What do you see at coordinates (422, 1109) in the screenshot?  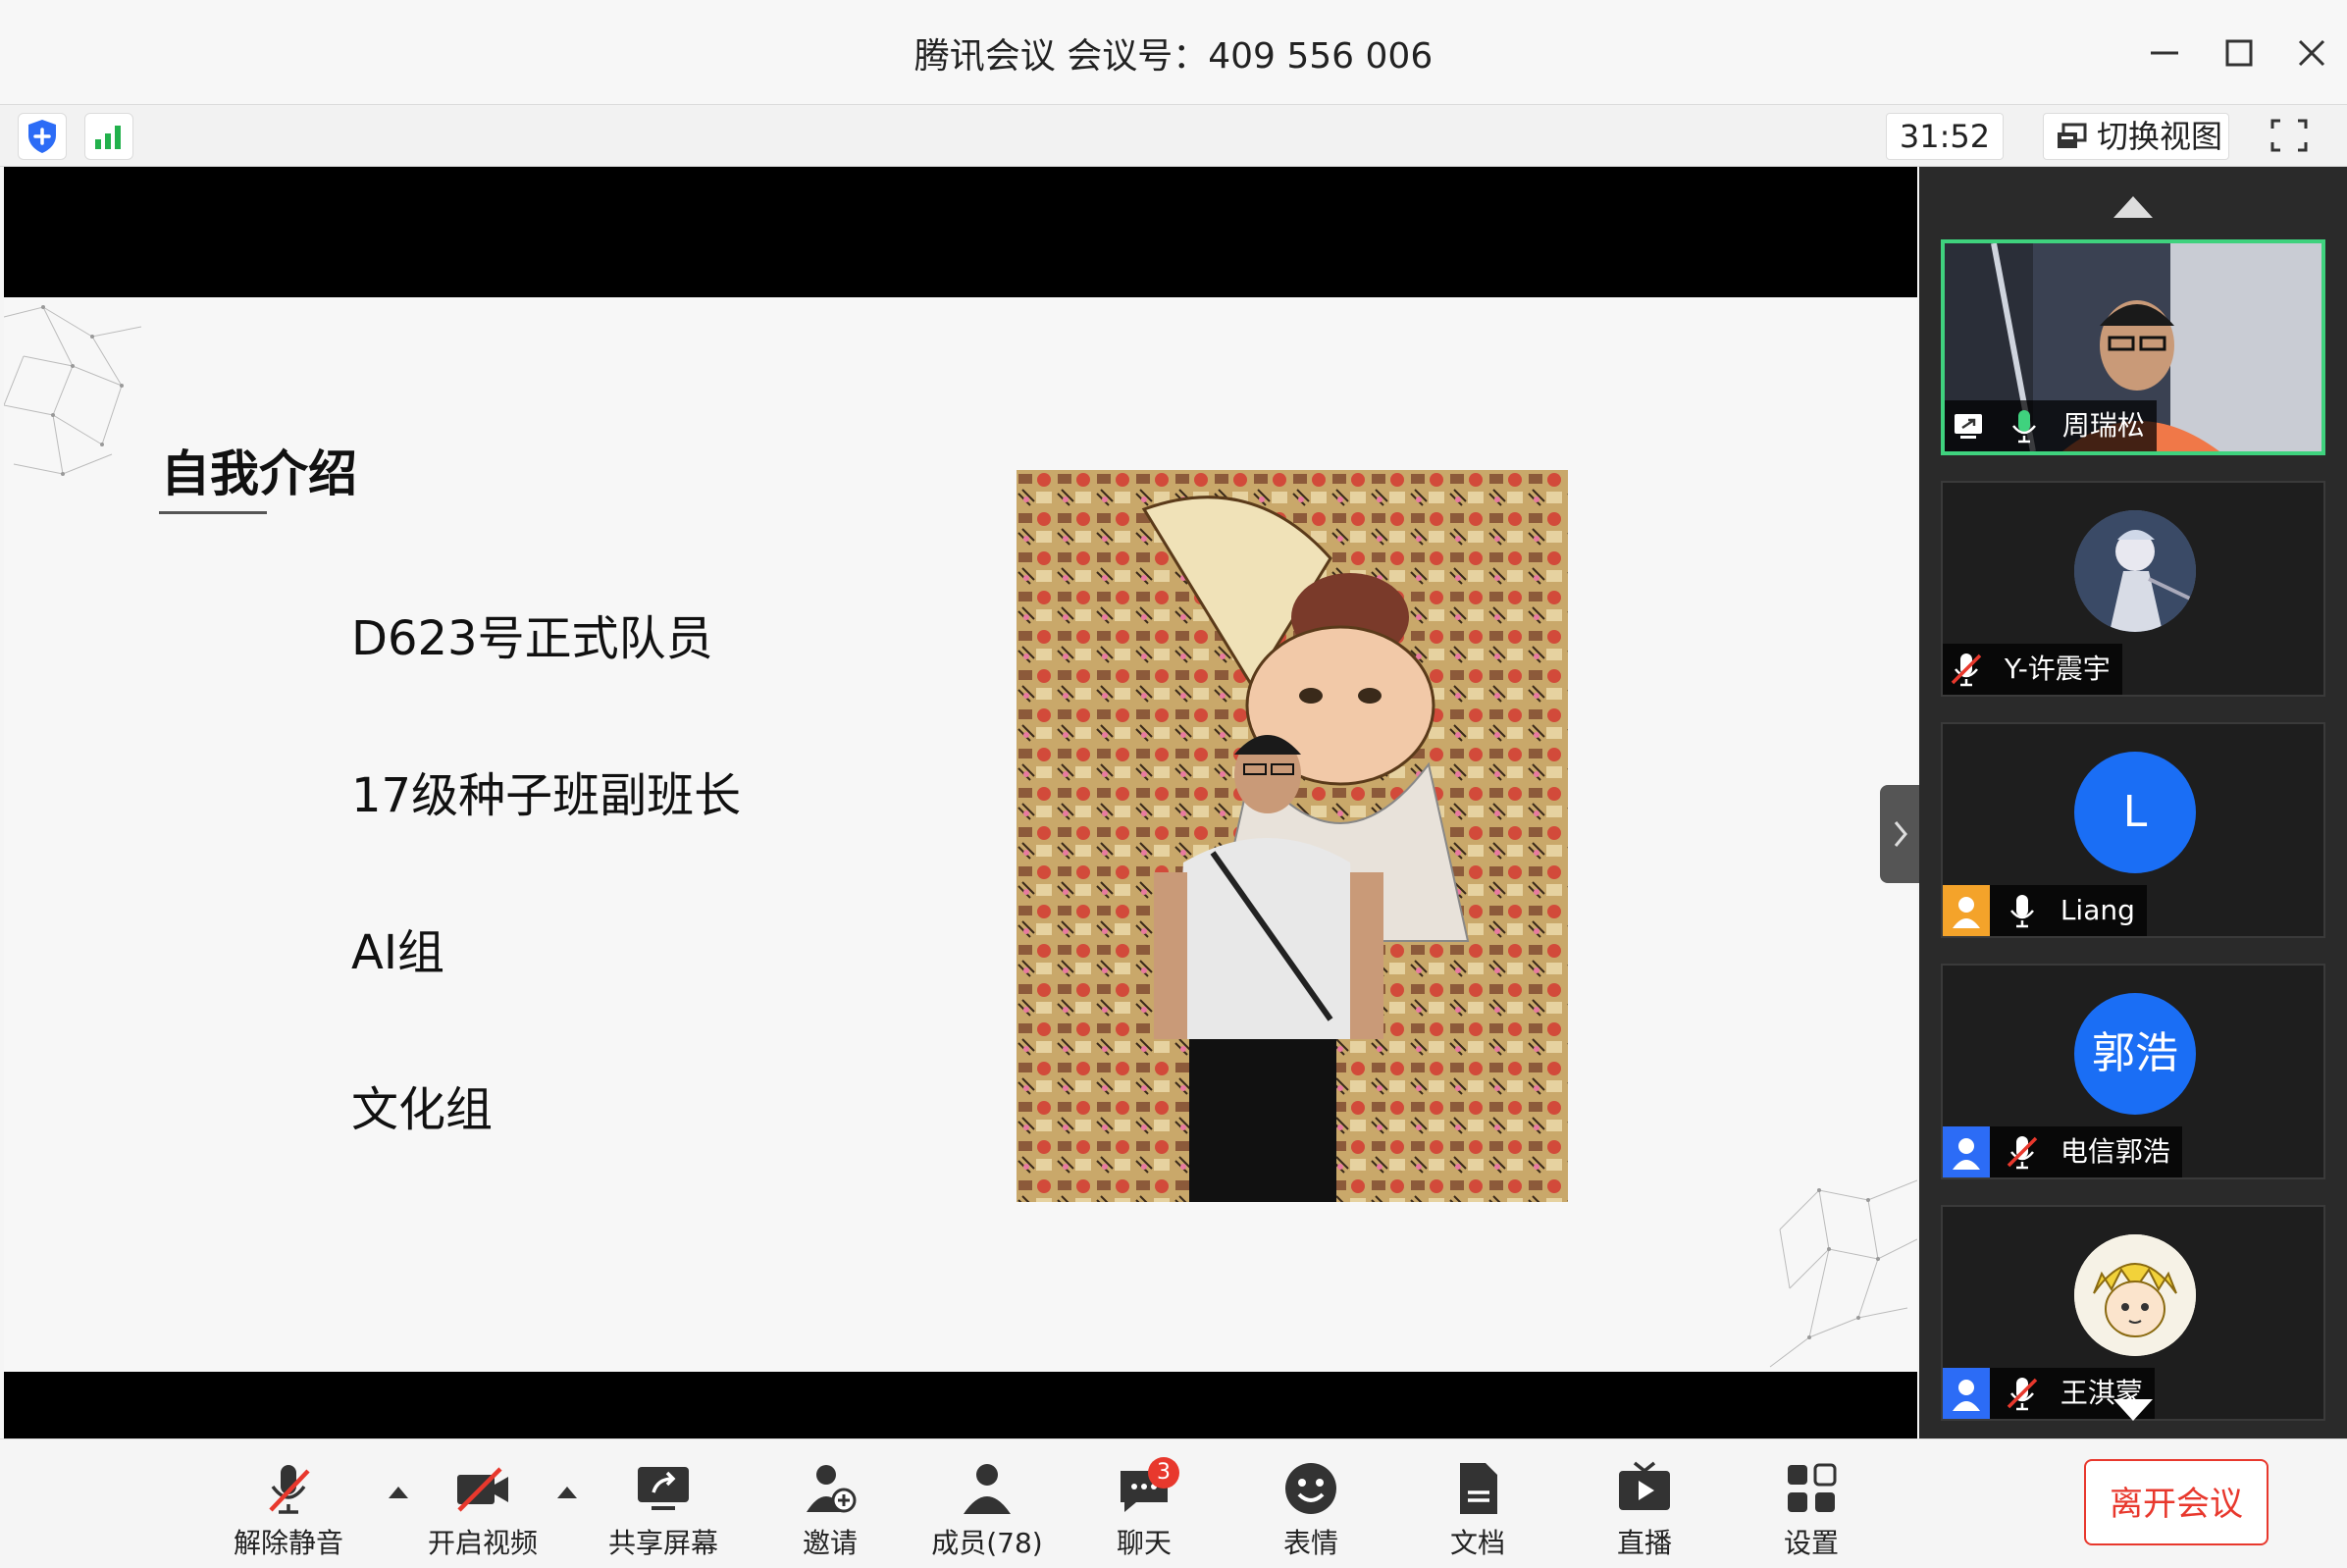 I see `slide-bullet: 文化组` at bounding box center [422, 1109].